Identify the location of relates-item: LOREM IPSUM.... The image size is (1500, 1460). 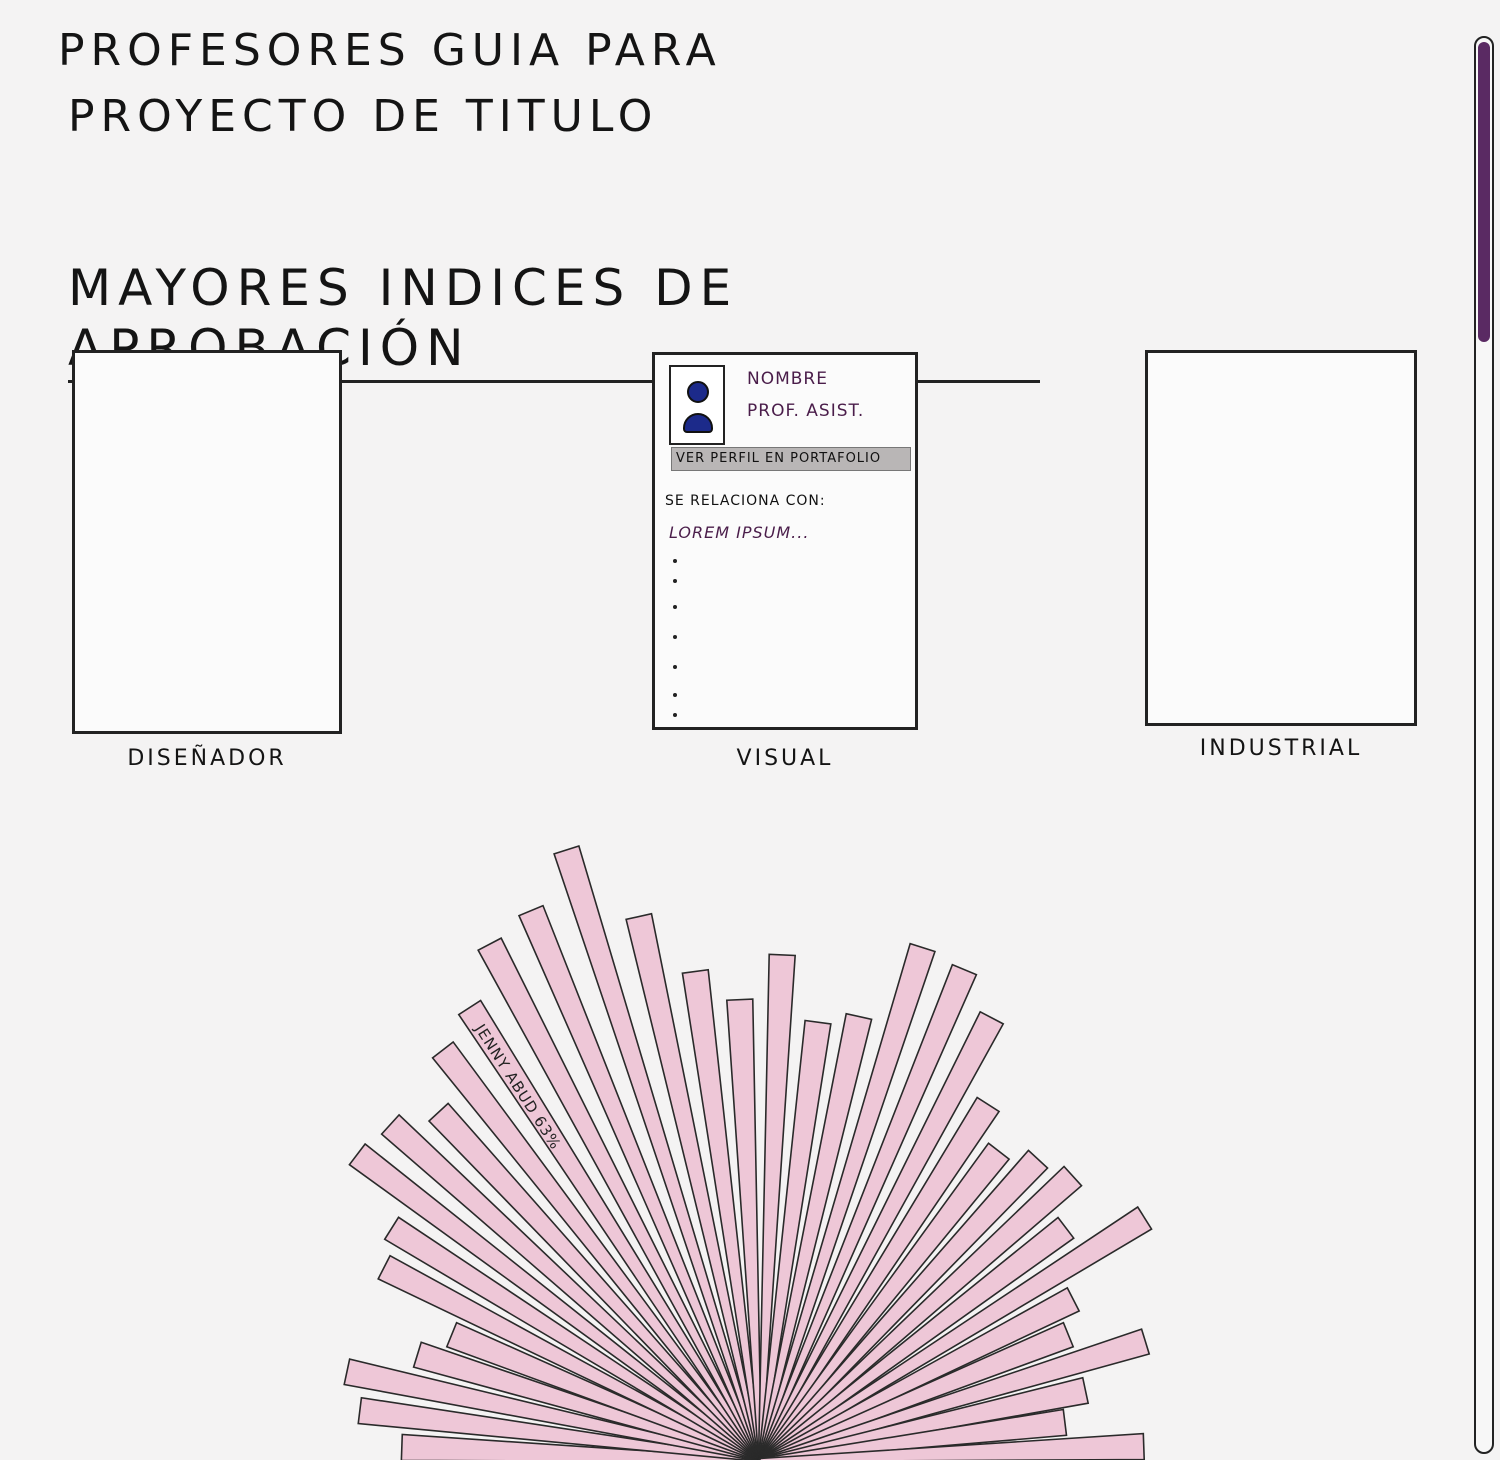
(739, 532).